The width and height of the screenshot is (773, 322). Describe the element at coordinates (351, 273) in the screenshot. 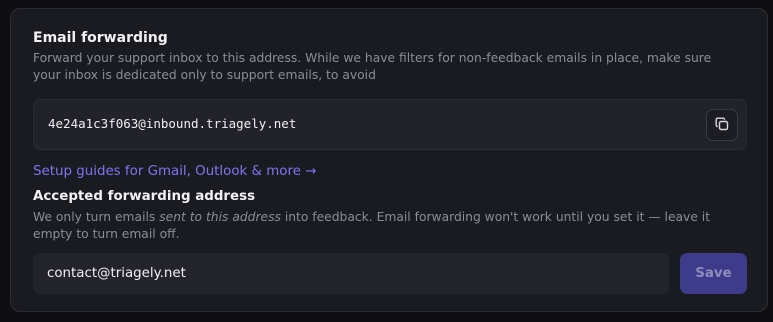

I see `forwarding-address-input` at that location.